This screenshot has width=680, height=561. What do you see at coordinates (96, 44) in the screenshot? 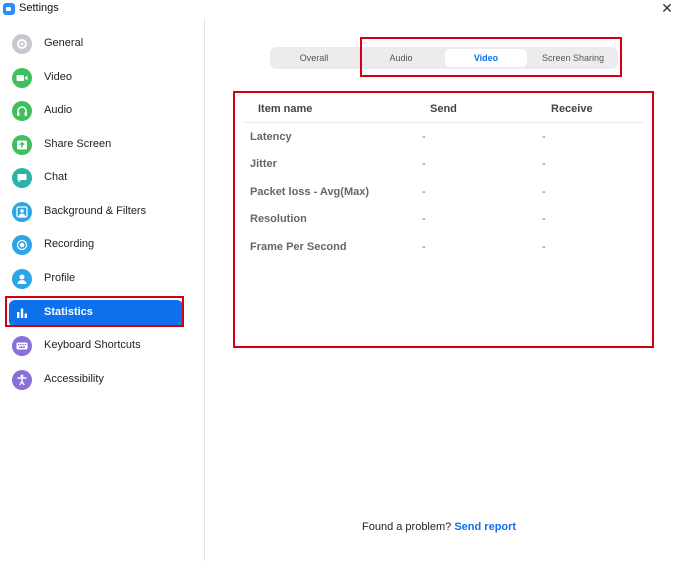
I see `sidebar-item-general: General` at bounding box center [96, 44].